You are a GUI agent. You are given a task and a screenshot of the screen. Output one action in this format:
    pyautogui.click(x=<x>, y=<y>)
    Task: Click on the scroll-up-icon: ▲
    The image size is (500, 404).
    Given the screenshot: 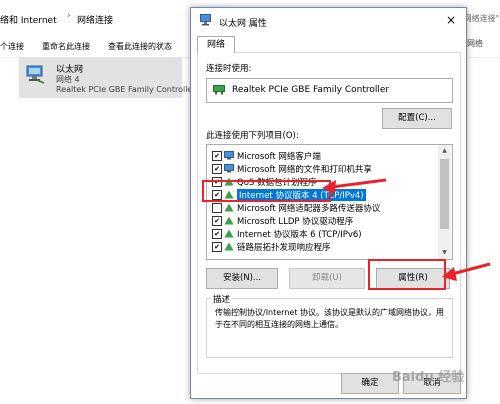 What is the action you would take?
    pyautogui.click(x=444, y=151)
    